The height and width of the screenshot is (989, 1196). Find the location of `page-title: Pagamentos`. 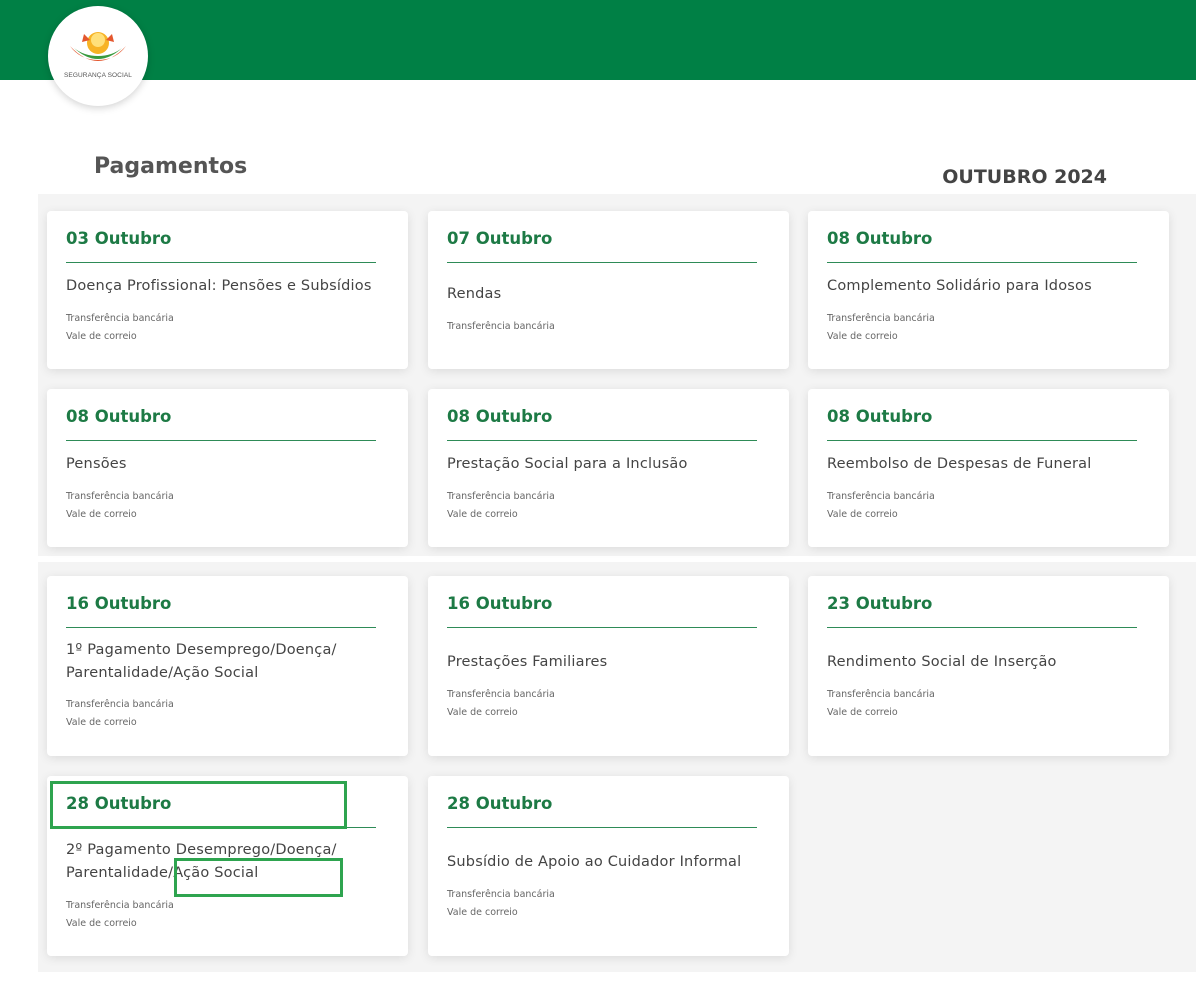

page-title: Pagamentos is located at coordinates (171, 166).